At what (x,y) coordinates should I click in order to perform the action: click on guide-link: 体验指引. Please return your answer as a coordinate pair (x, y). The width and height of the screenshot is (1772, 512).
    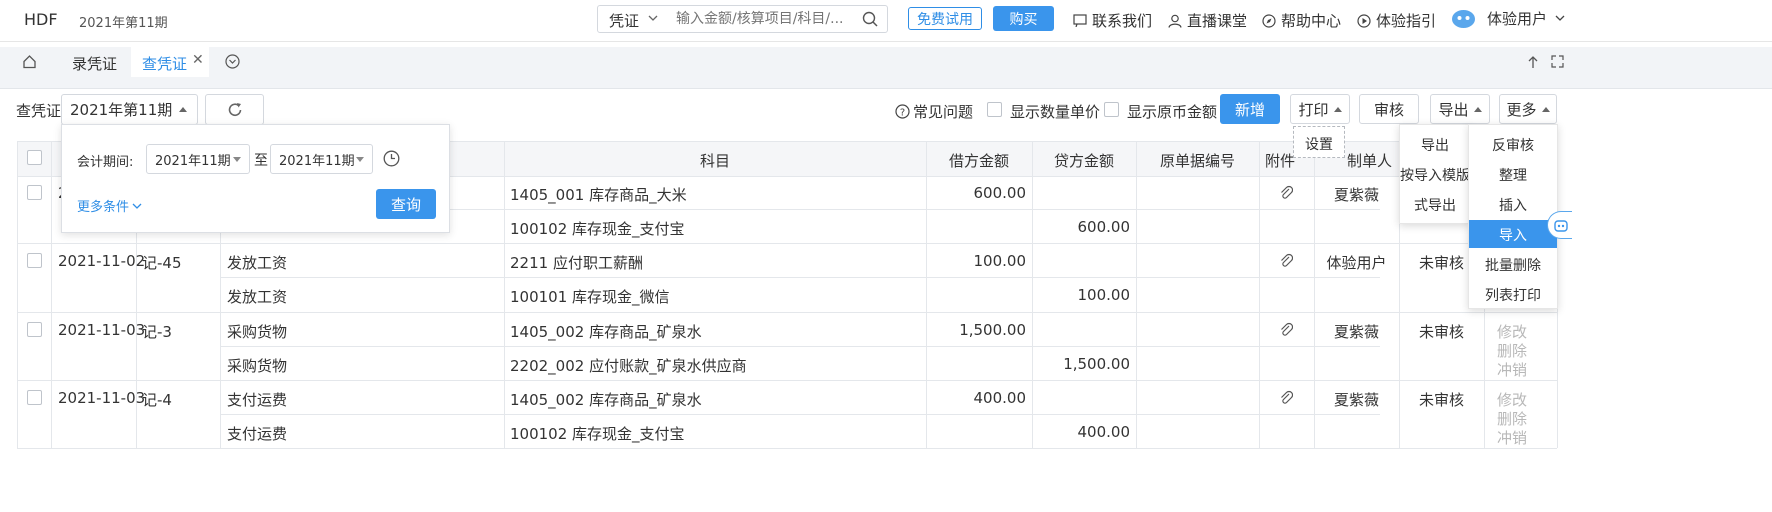
    Looking at the image, I should click on (1396, 20).